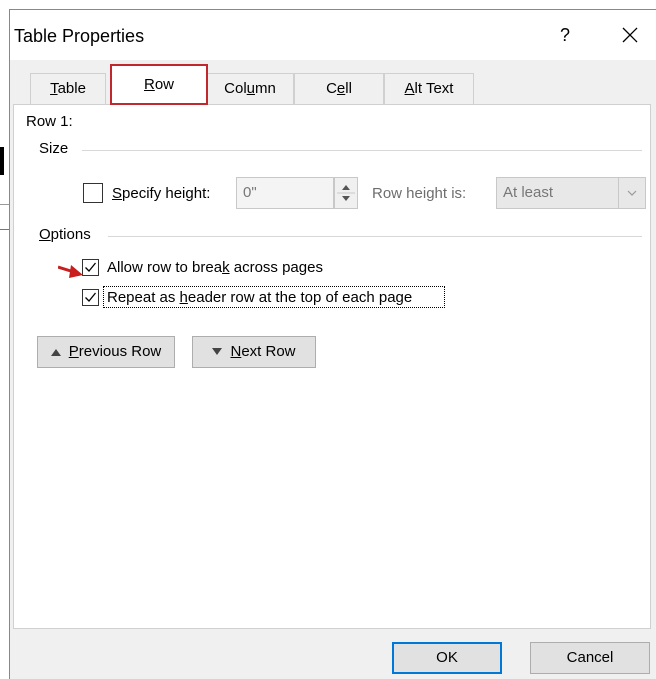 This screenshot has width=656, height=679. What do you see at coordinates (565, 35) in the screenshot?
I see `help-button: ?` at bounding box center [565, 35].